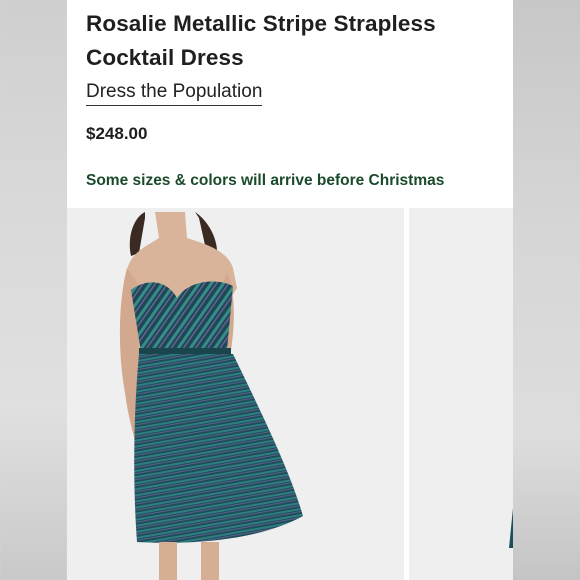 This screenshot has width=580, height=580. What do you see at coordinates (461, 394) in the screenshot?
I see `product-image-next` at bounding box center [461, 394].